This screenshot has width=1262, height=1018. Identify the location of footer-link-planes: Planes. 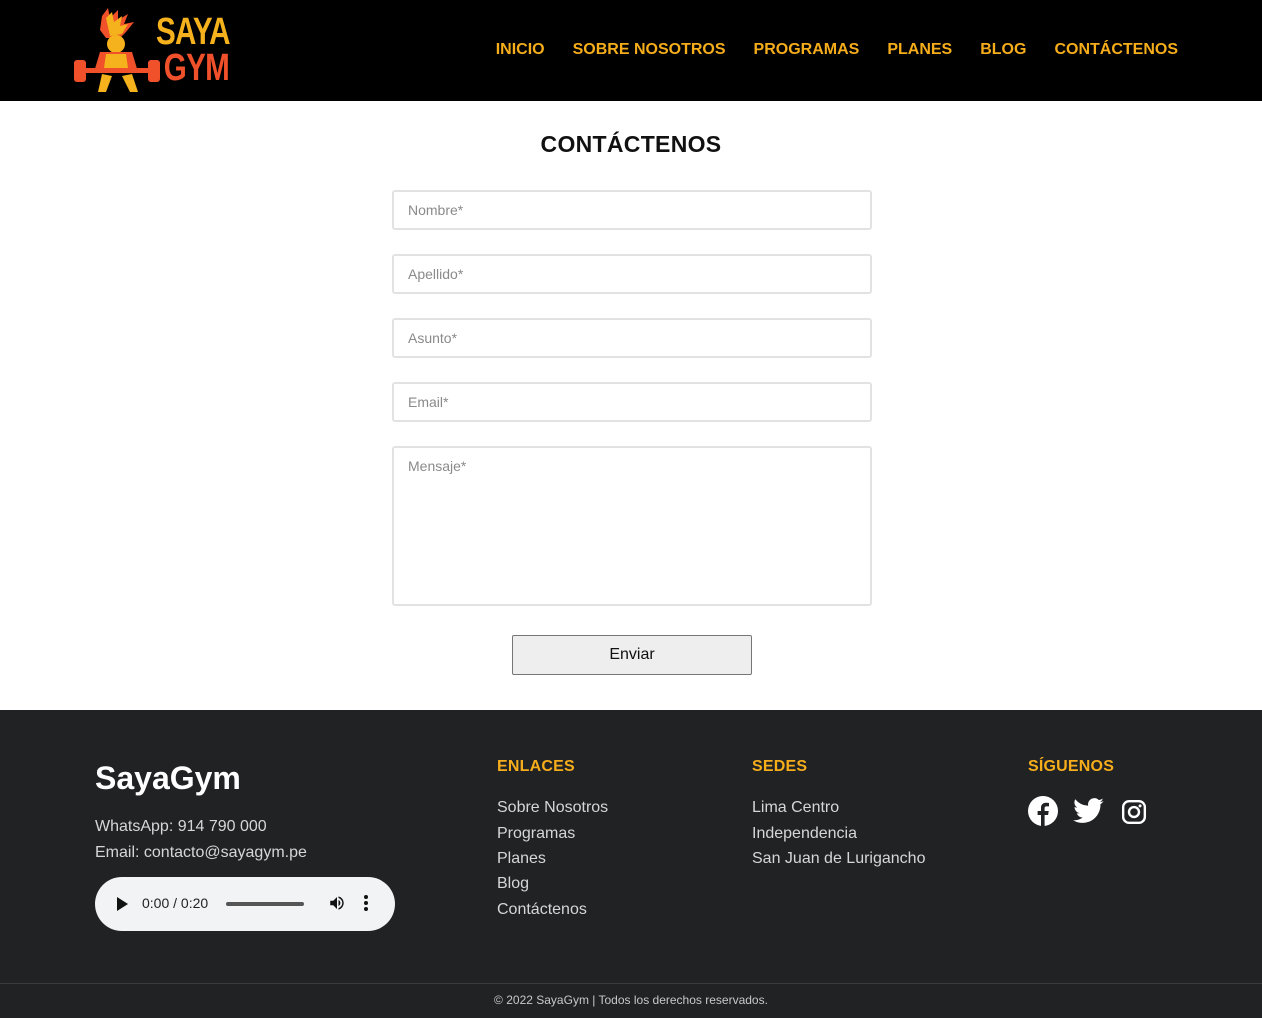
(521, 859).